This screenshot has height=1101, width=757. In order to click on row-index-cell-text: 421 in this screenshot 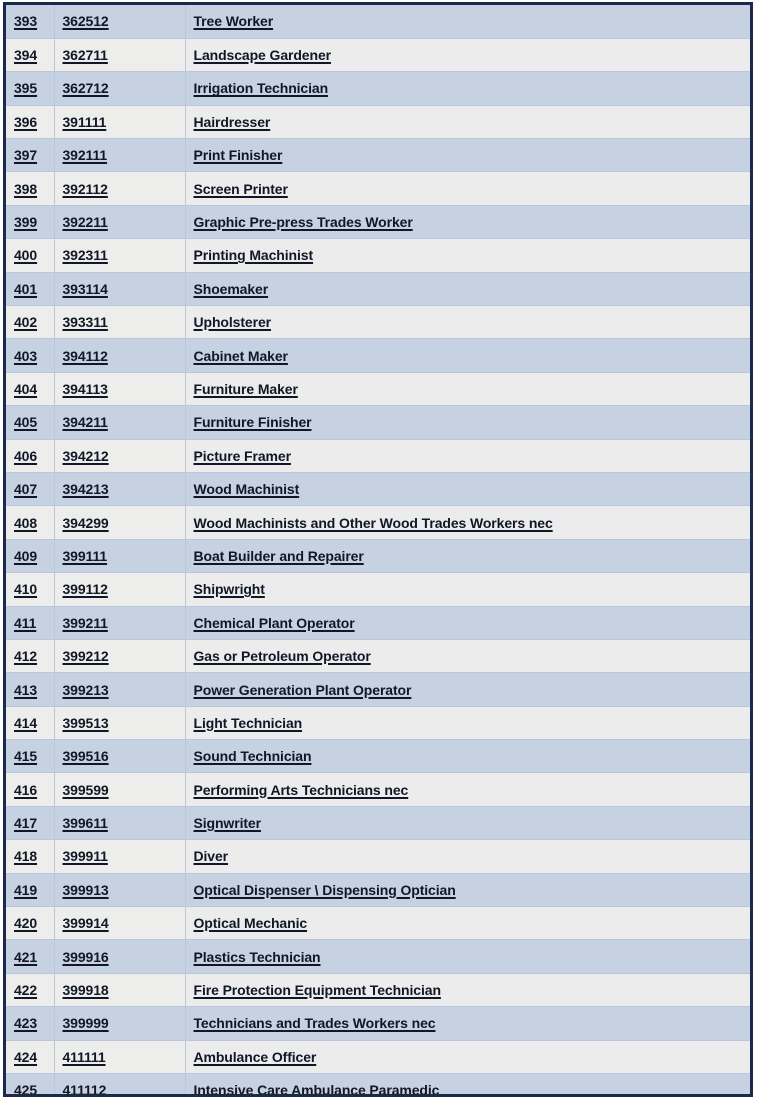, I will do `click(25, 957)`.